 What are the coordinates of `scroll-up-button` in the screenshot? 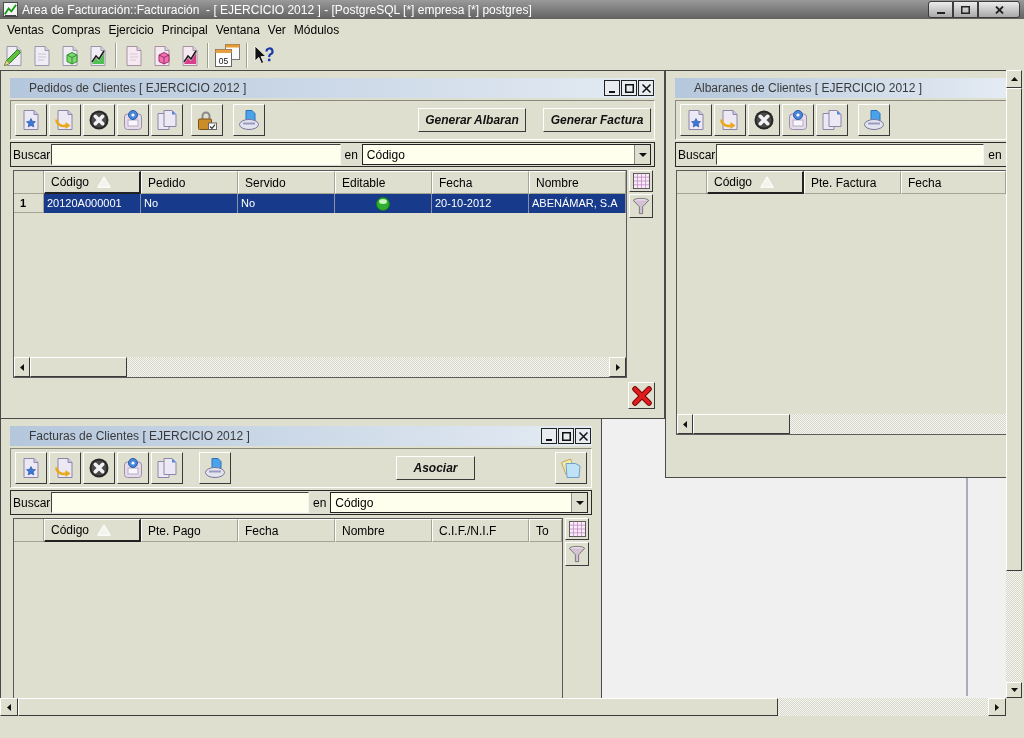 It's located at (1014, 79).